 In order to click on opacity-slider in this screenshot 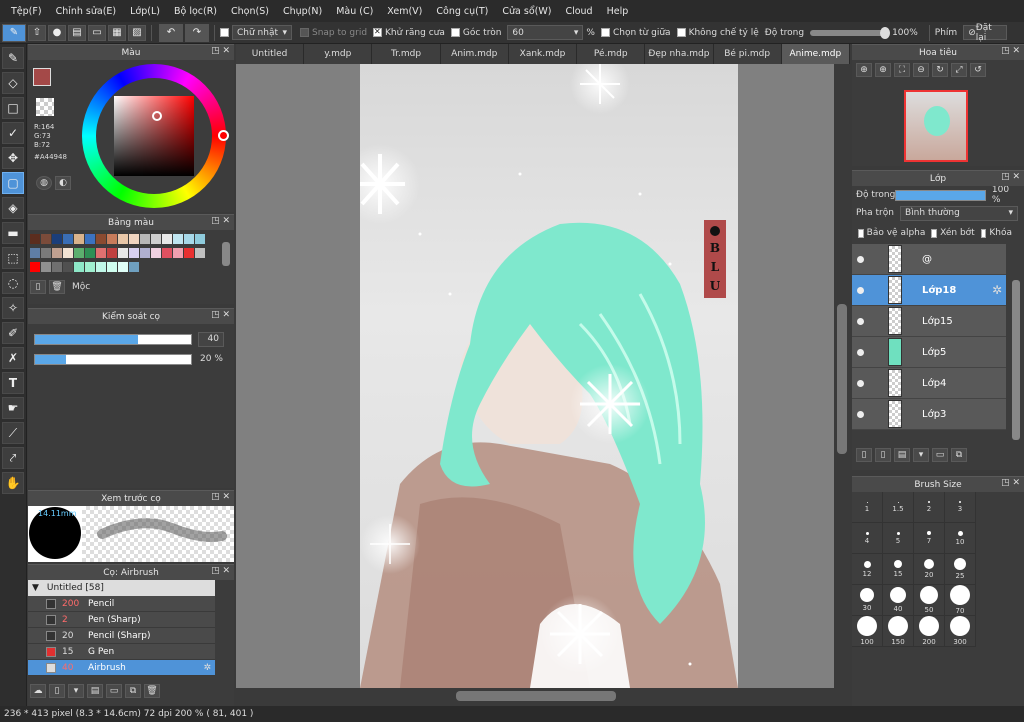, I will do `click(850, 32)`.